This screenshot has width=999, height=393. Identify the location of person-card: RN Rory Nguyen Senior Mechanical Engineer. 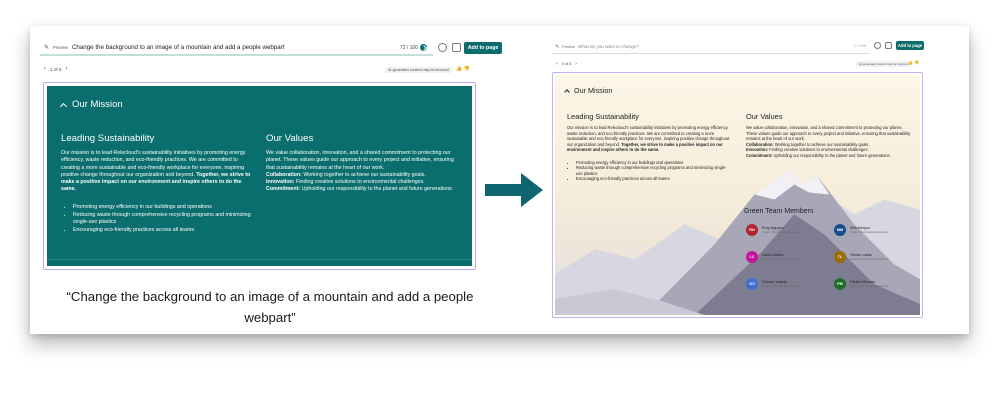
(773, 230).